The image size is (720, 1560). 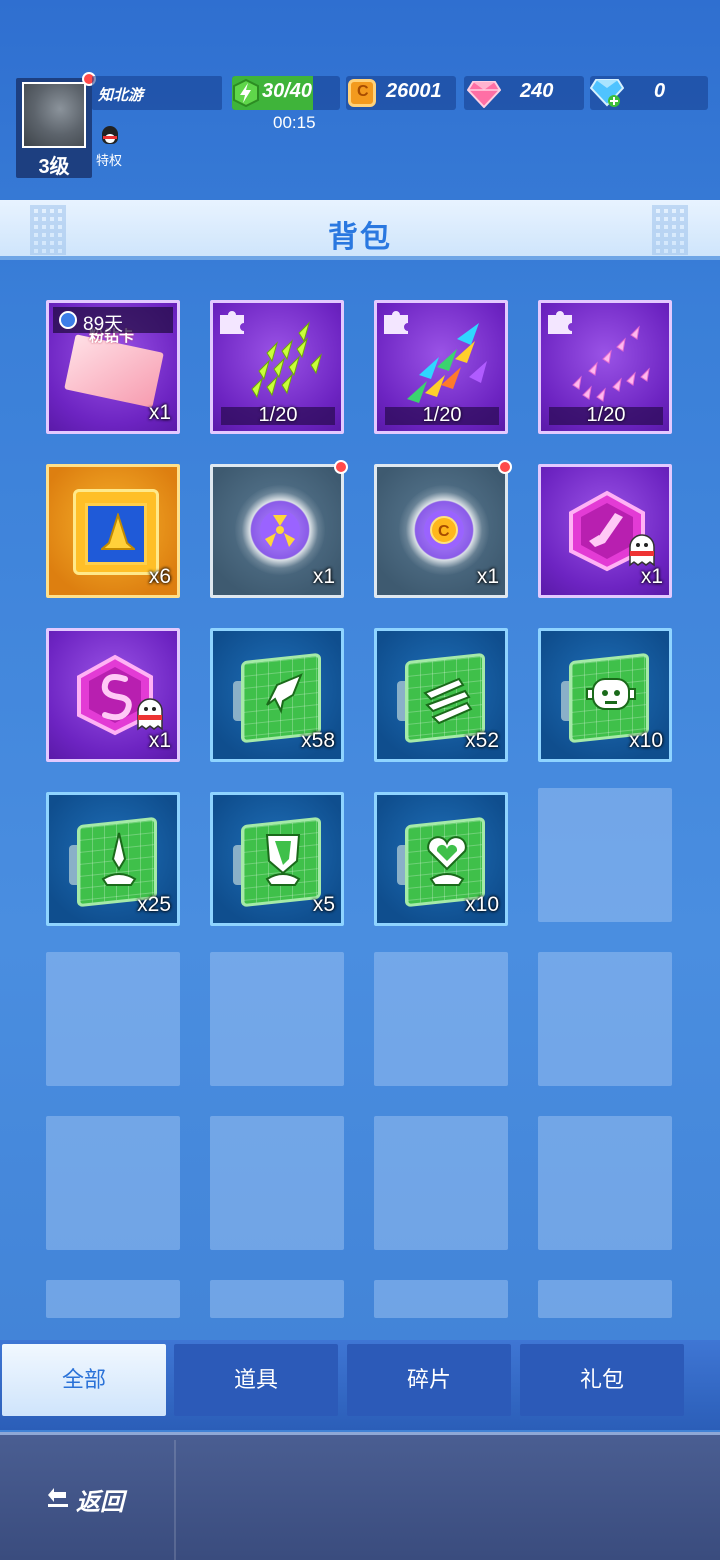 What do you see at coordinates (607, 93) in the screenshot?
I see `diamond-plus-icon` at bounding box center [607, 93].